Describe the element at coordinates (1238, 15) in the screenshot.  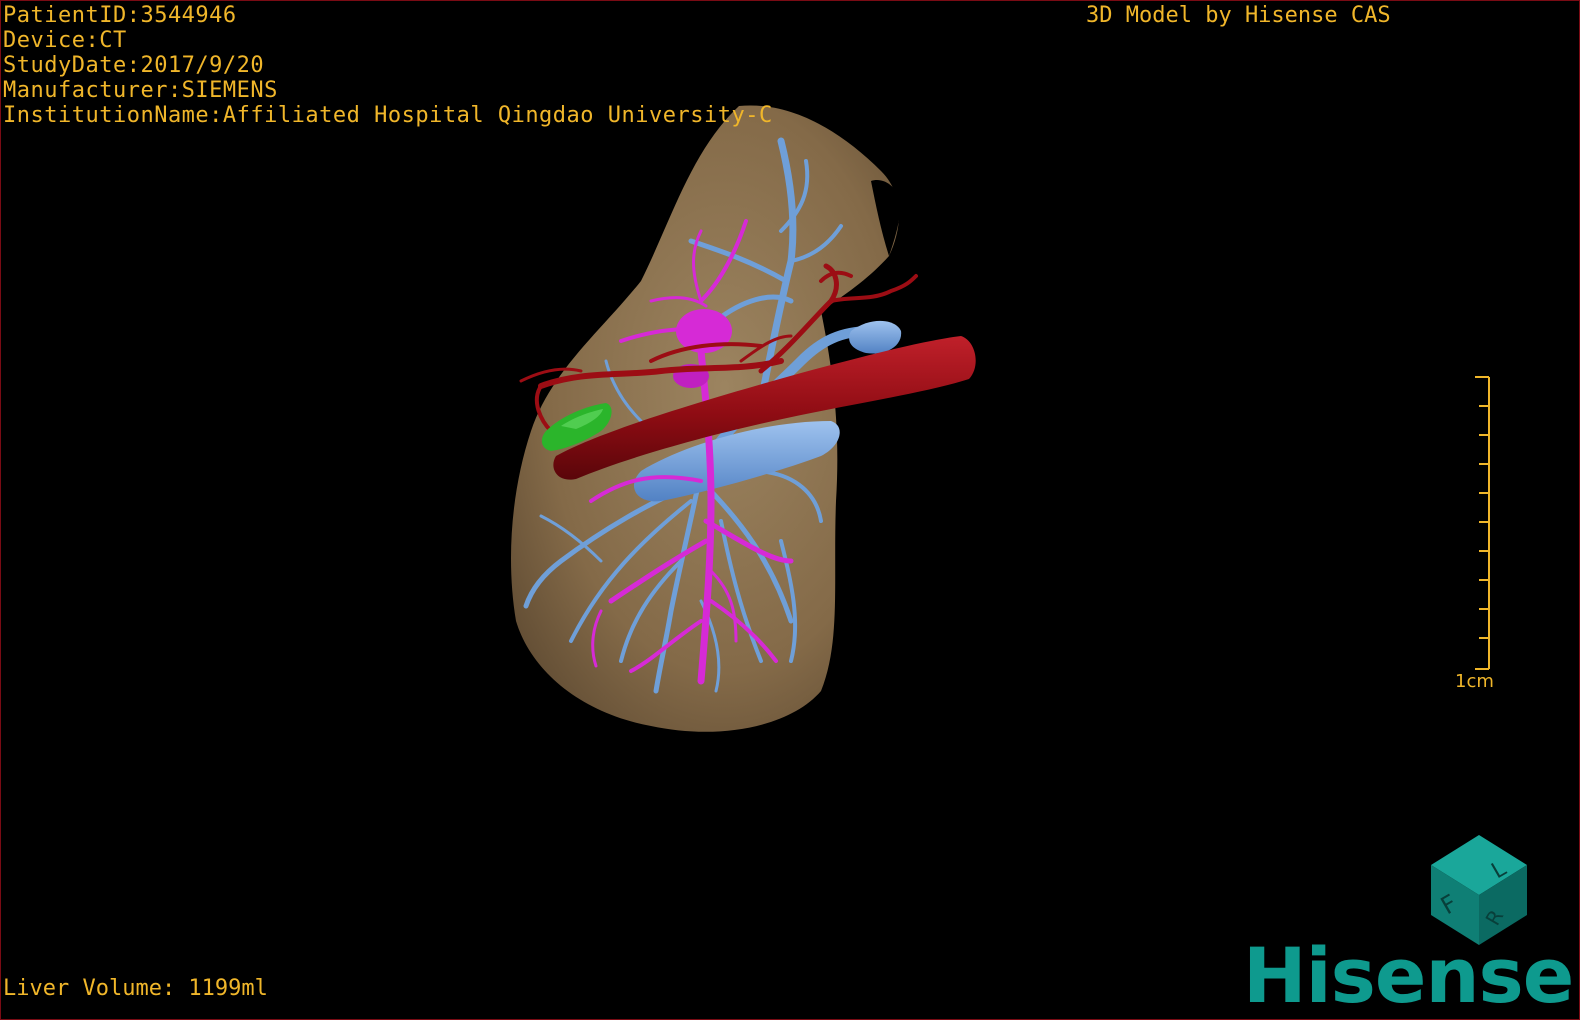
I see `model-title: 3D Model by Hisense CAS` at that location.